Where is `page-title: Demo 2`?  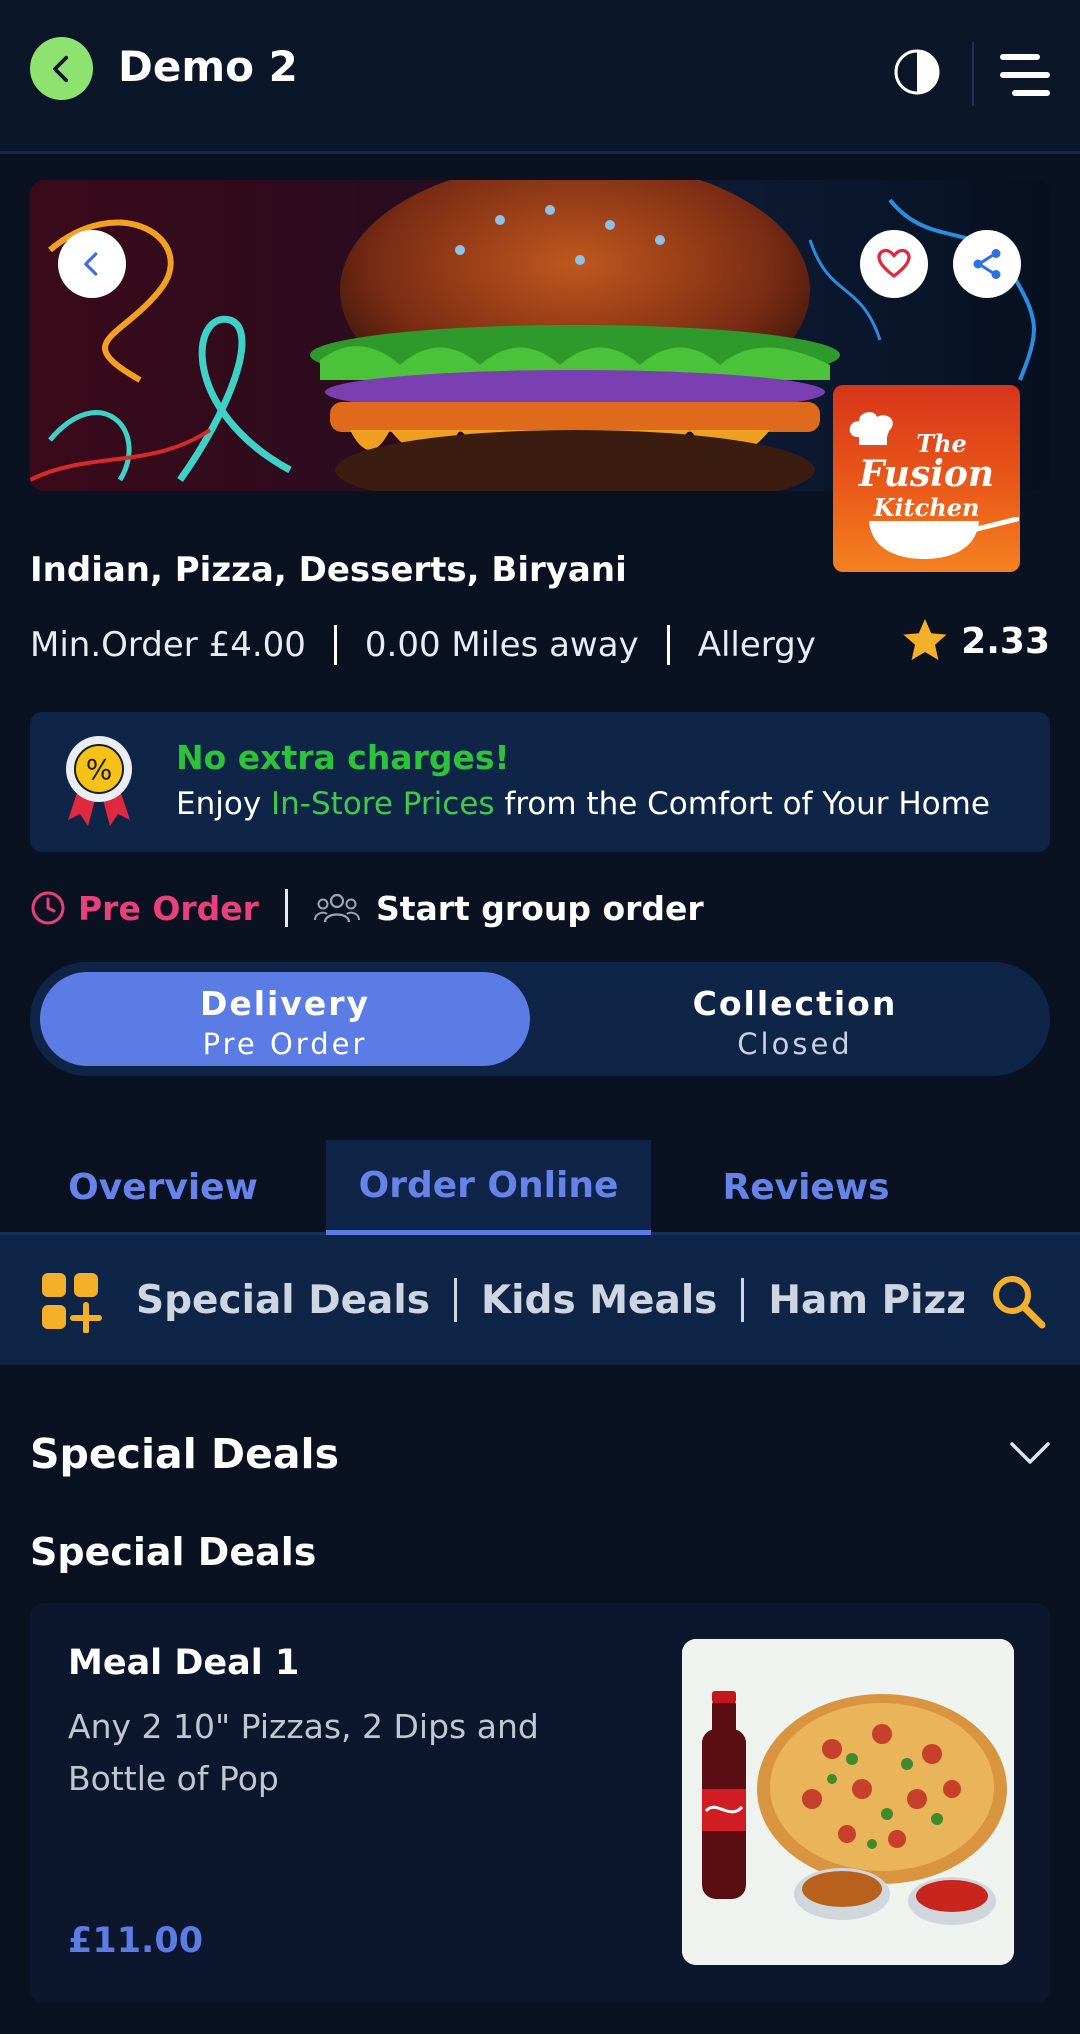 page-title: Demo 2 is located at coordinates (208, 66).